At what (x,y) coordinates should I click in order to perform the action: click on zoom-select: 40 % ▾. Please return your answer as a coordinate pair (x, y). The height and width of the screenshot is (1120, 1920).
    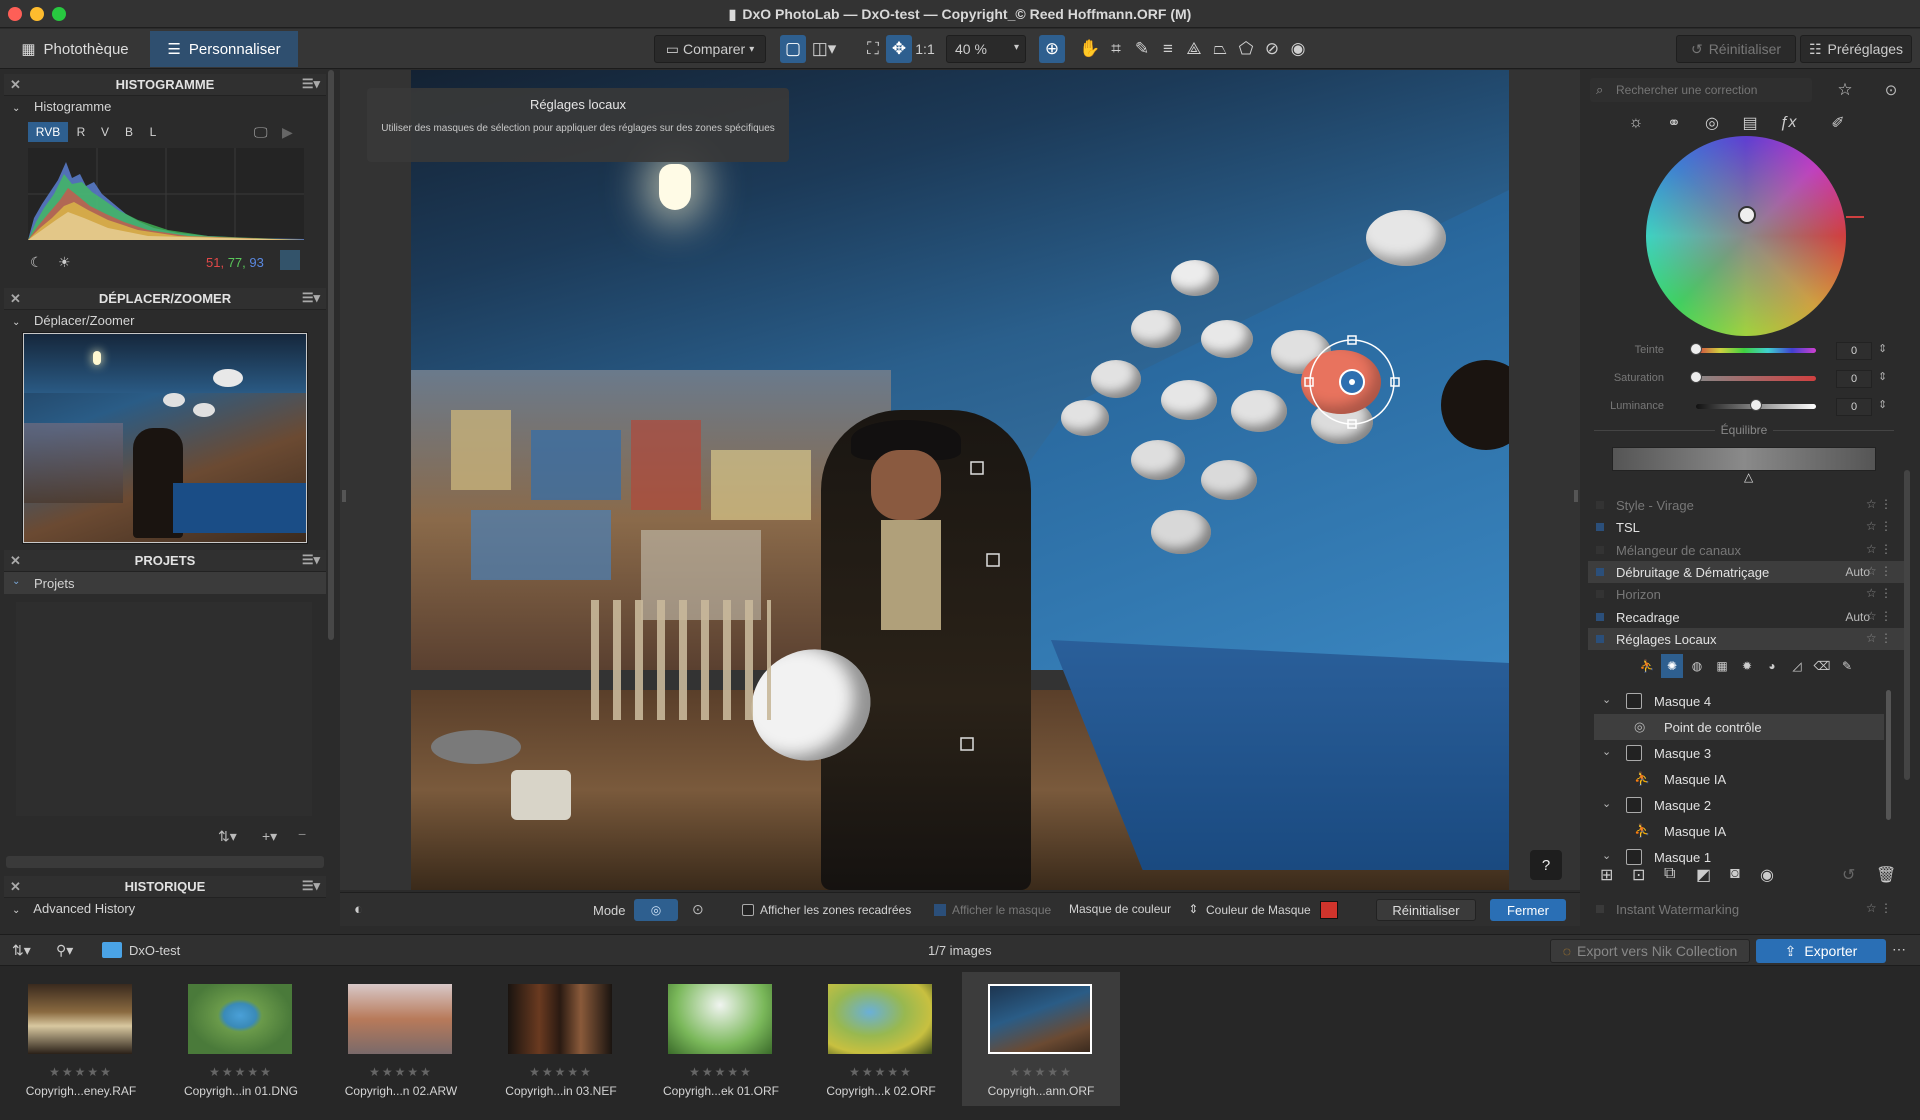
    Looking at the image, I should click on (986, 49).